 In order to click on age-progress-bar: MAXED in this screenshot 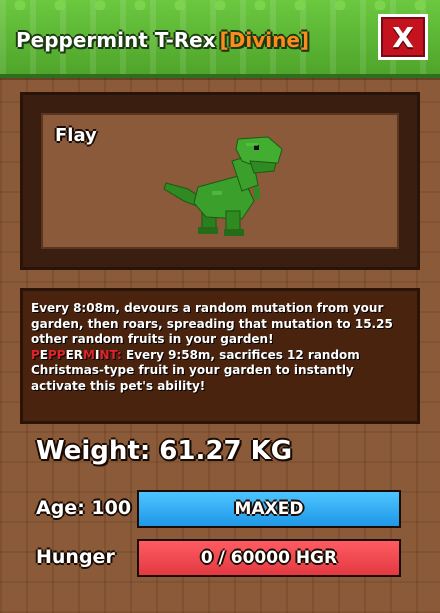, I will do `click(269, 509)`.